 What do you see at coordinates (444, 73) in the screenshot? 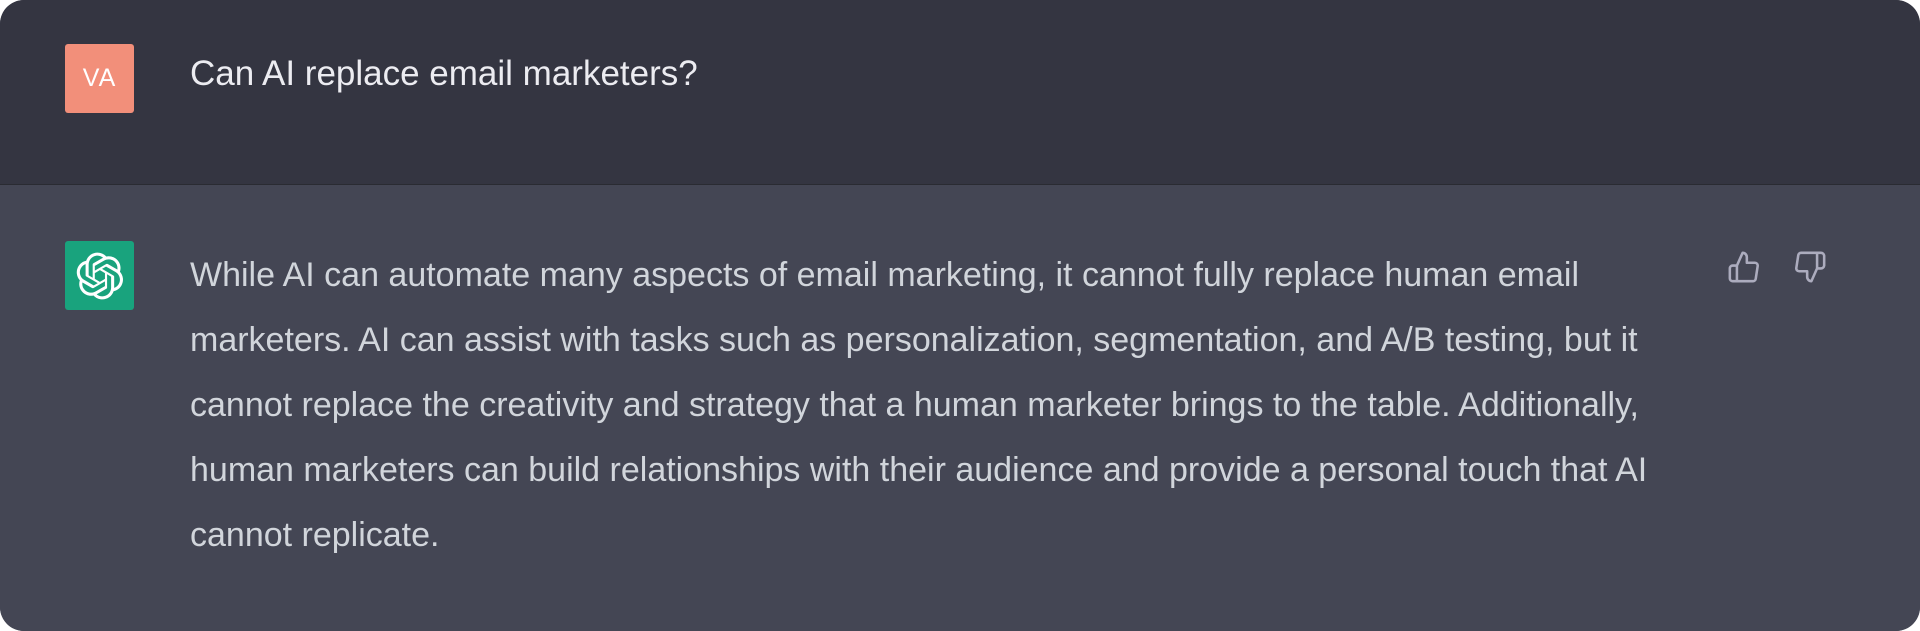
I see `user-message-text: Can AI replace email marketers?` at bounding box center [444, 73].